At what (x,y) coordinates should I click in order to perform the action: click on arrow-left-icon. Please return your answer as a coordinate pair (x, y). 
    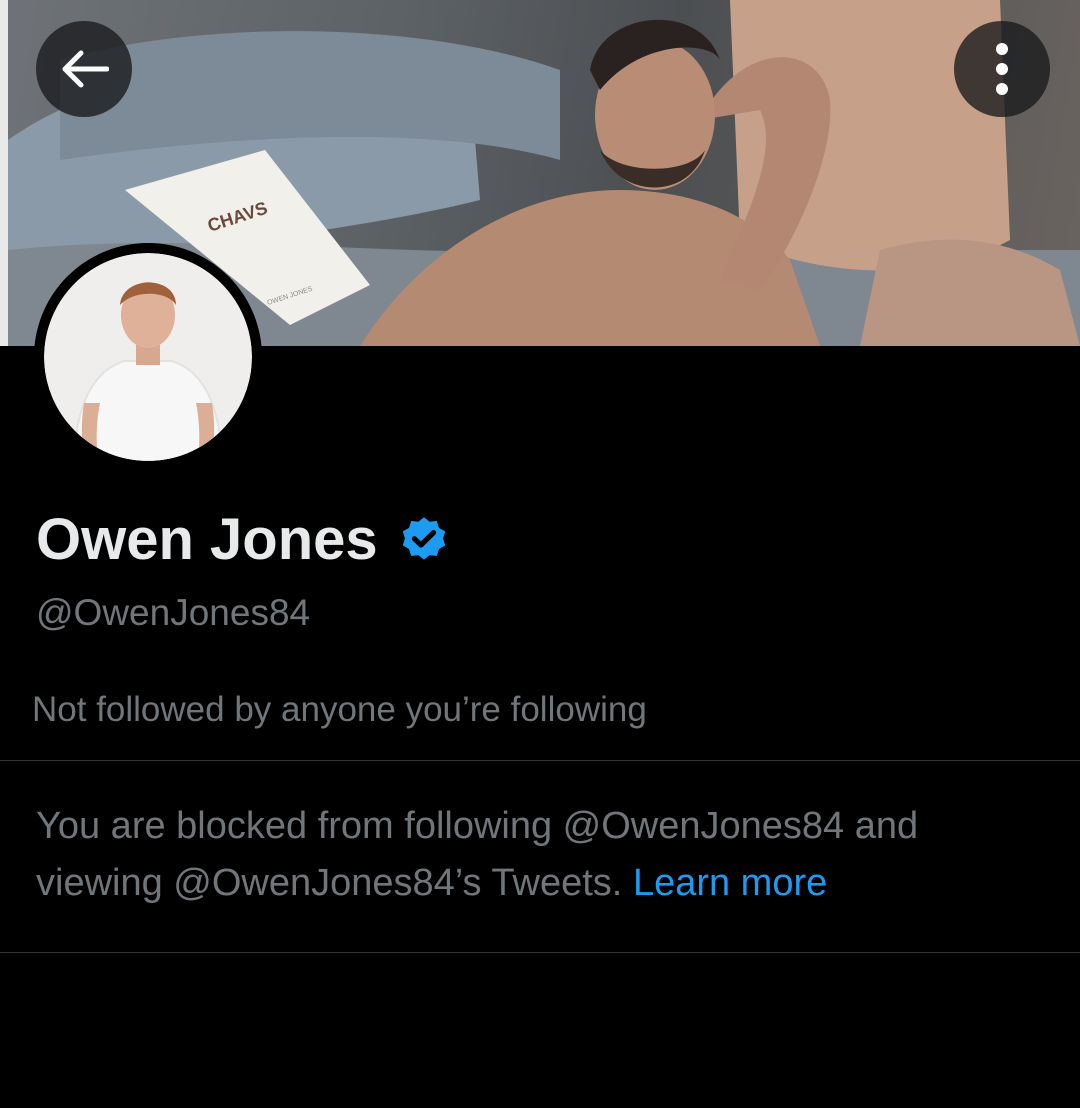
    Looking at the image, I should click on (85, 69).